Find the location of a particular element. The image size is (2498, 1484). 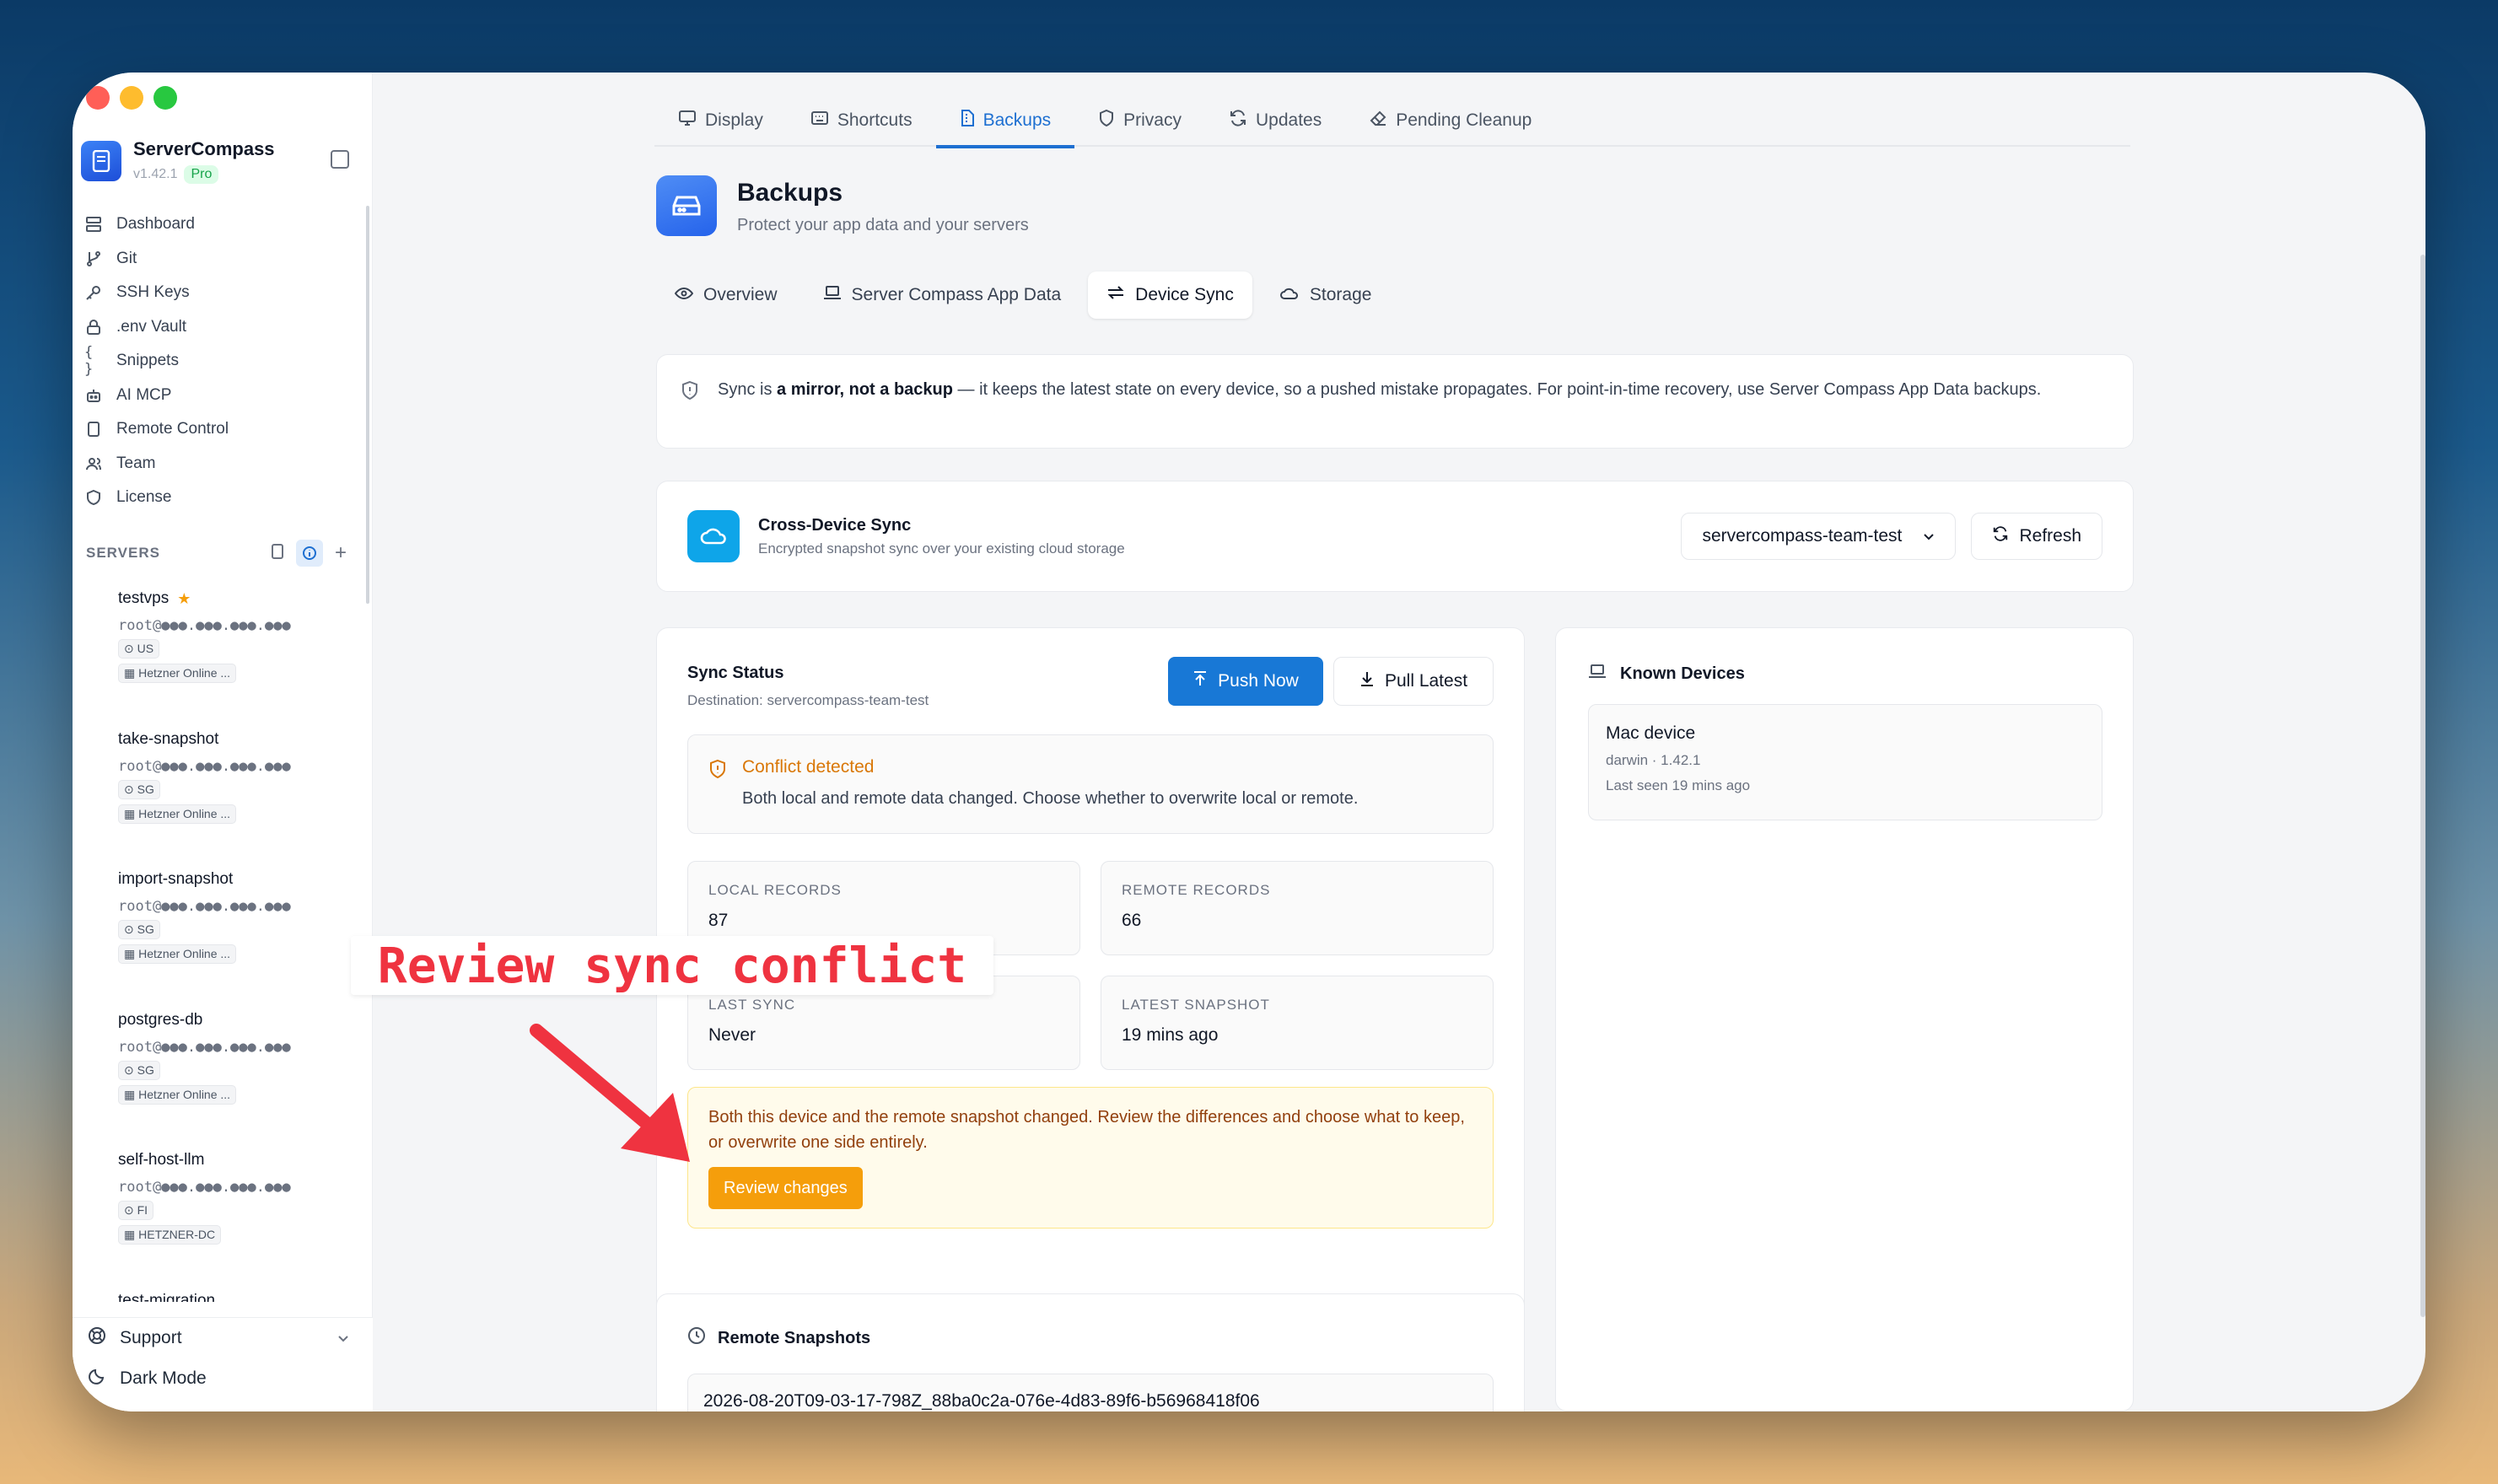

sidebar-item-label: Dashboard is located at coordinates (155, 224).